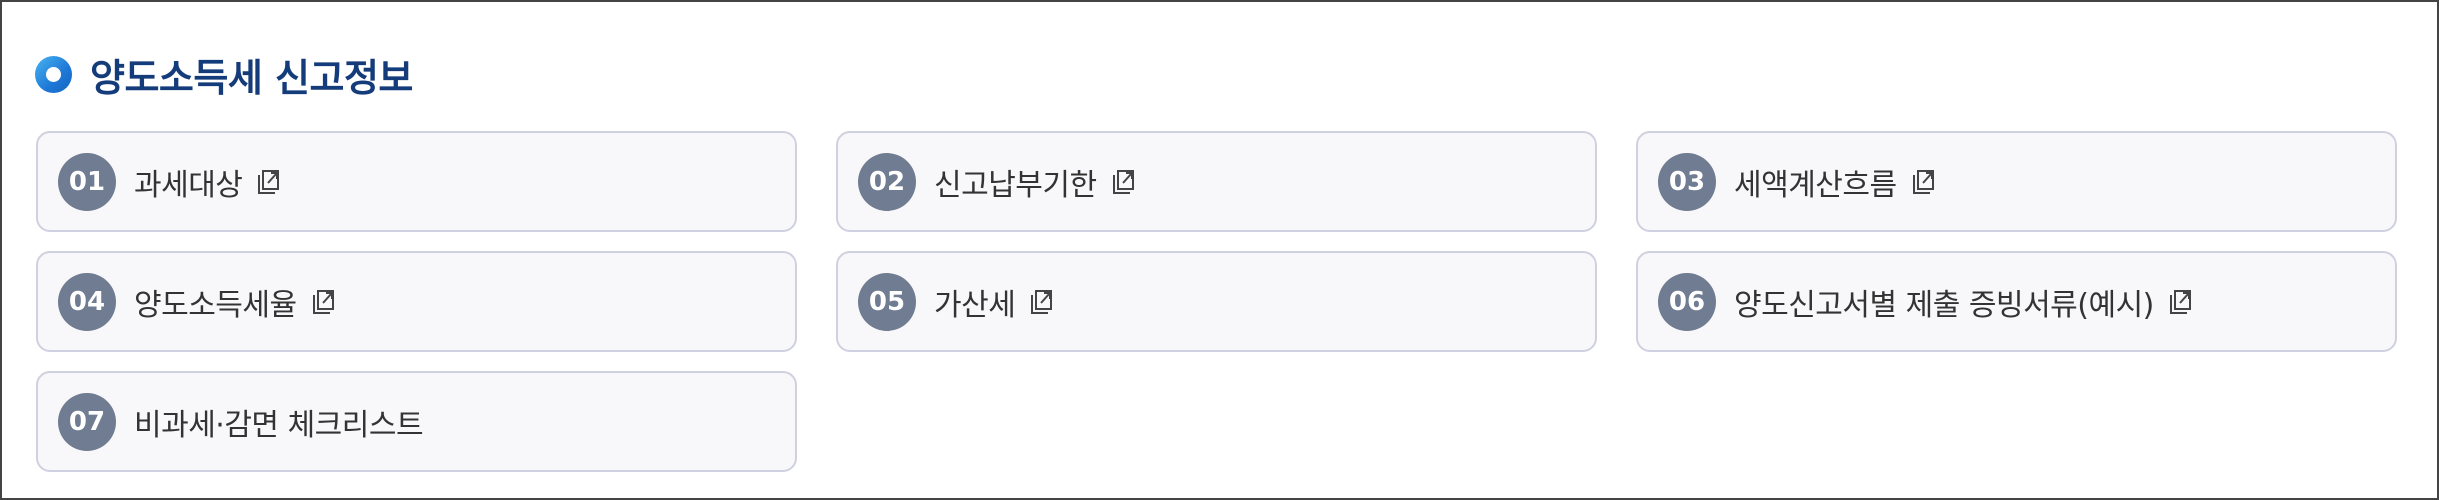 Image resolution: width=2439 pixels, height=500 pixels. What do you see at coordinates (1015, 185) in the screenshot?
I see `item-label: 신고납부기한` at bounding box center [1015, 185].